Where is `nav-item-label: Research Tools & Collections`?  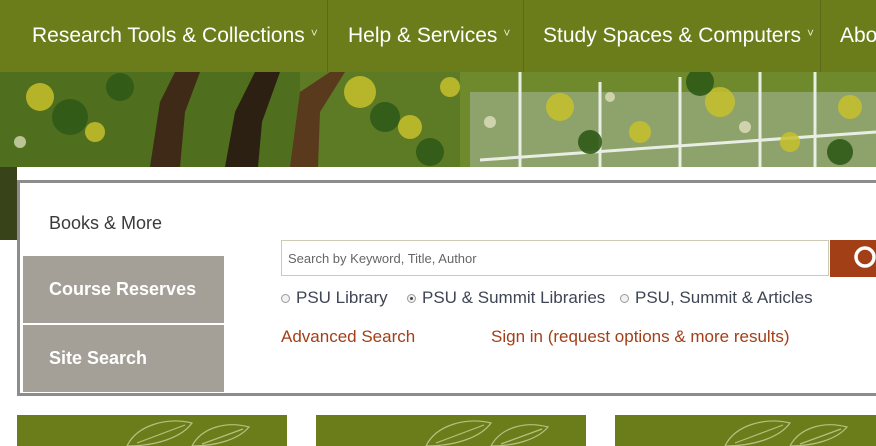 nav-item-label: Research Tools & Collections is located at coordinates (168, 35).